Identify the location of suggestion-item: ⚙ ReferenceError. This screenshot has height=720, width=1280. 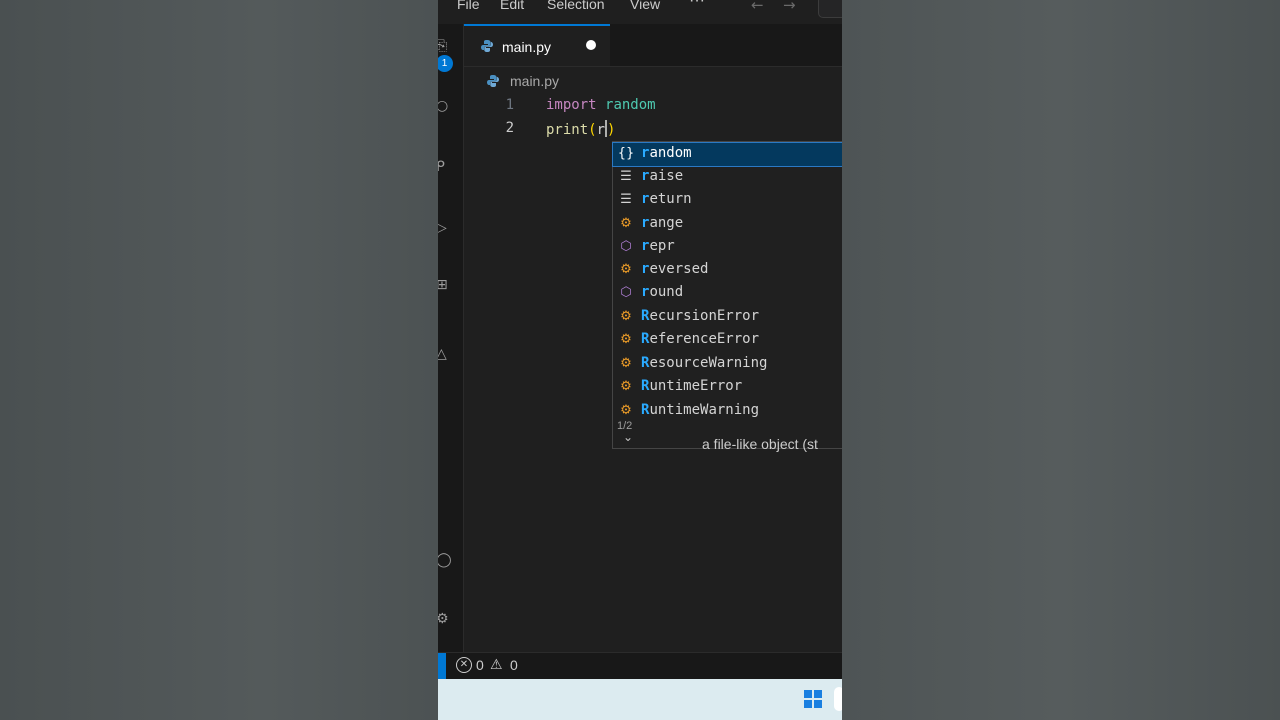
(727, 340).